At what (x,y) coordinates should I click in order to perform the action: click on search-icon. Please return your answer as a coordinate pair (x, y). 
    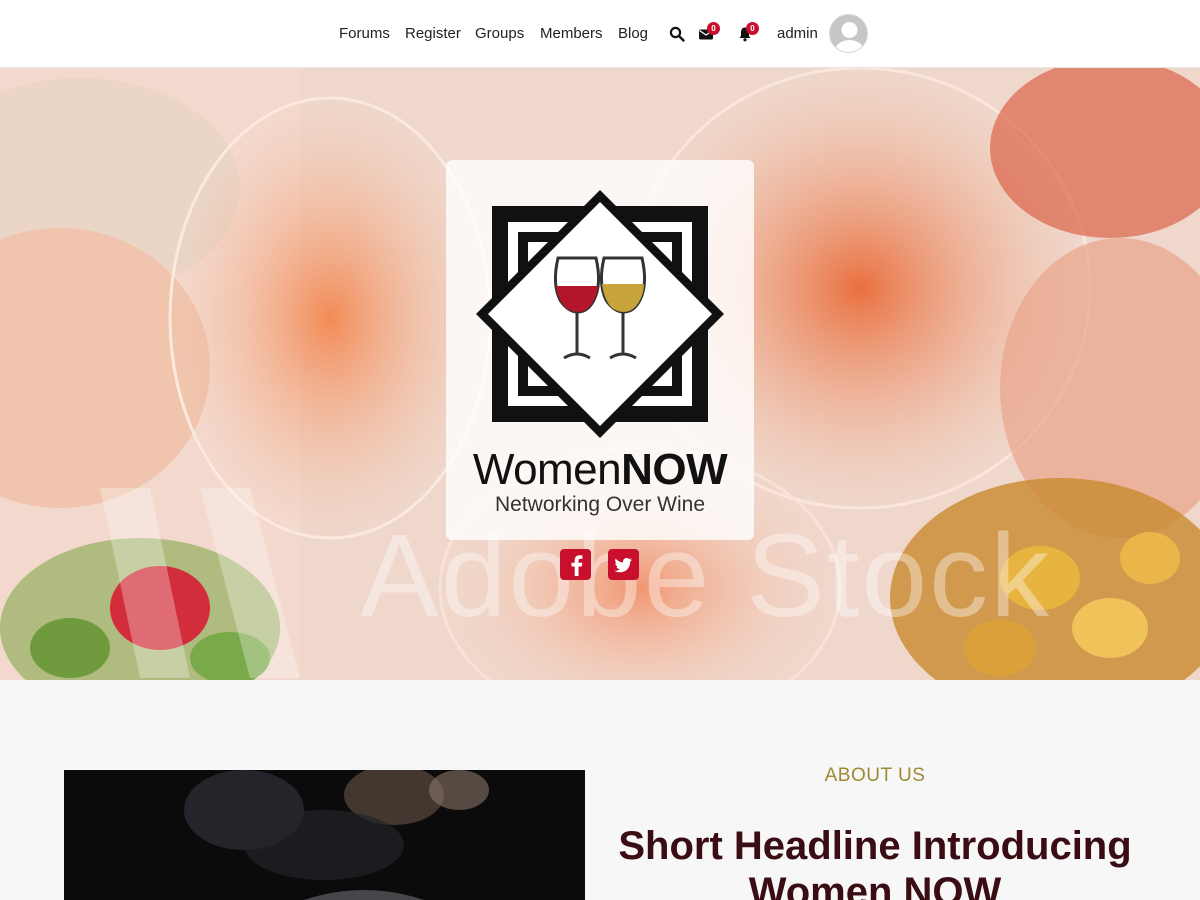
    Looking at the image, I should click on (677, 34).